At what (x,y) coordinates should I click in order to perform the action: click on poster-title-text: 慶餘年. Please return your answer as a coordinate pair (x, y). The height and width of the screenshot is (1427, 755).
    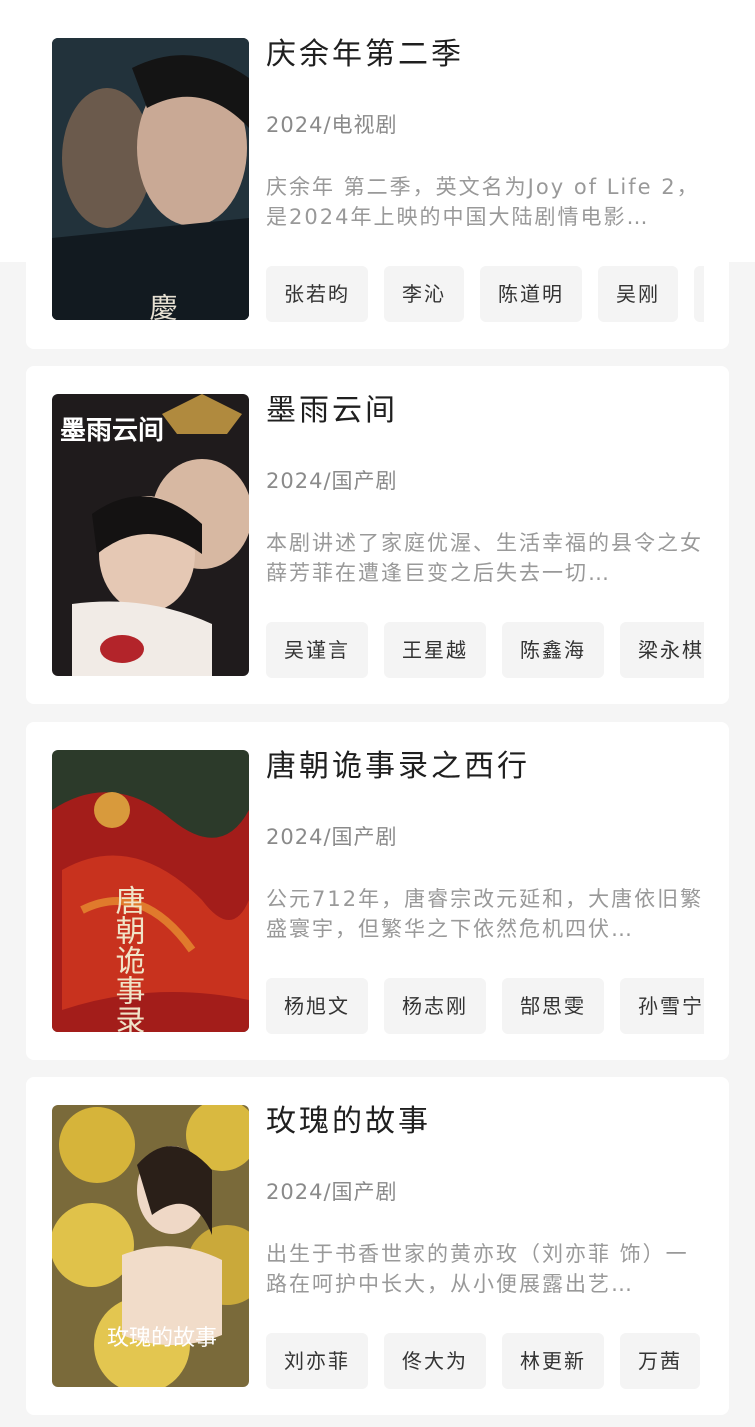
    Looking at the image, I should click on (162, 306).